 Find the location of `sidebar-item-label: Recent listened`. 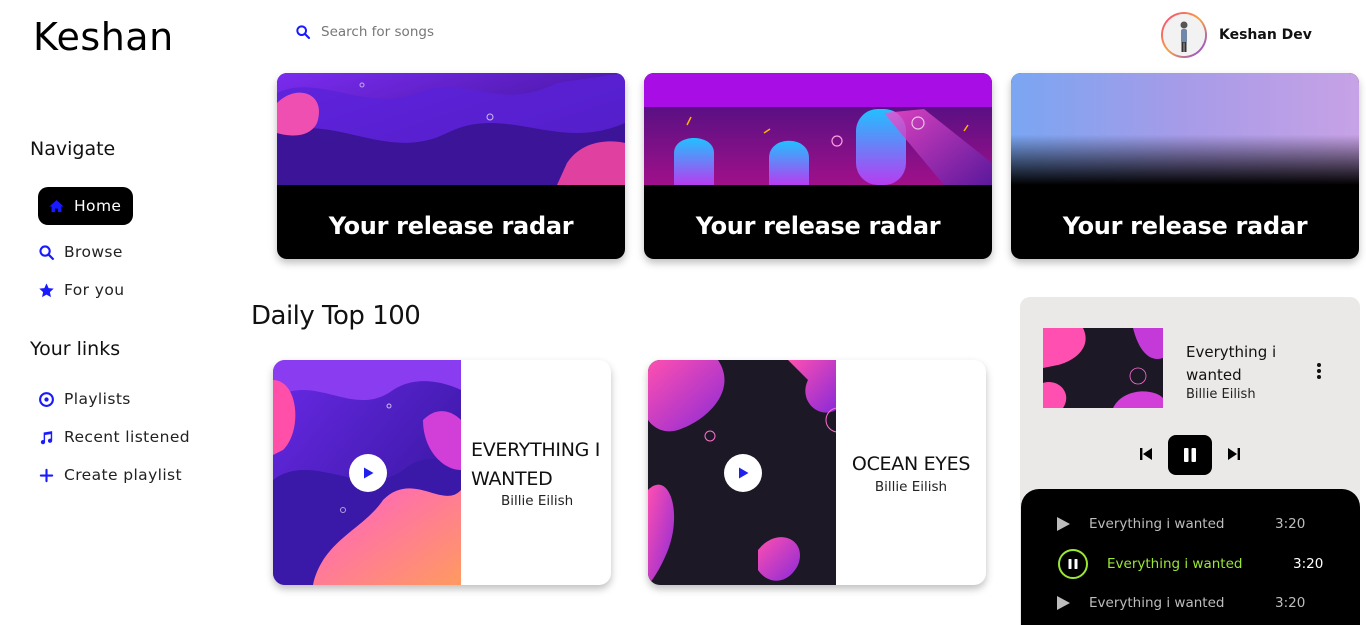

sidebar-item-label: Recent listened is located at coordinates (127, 437).